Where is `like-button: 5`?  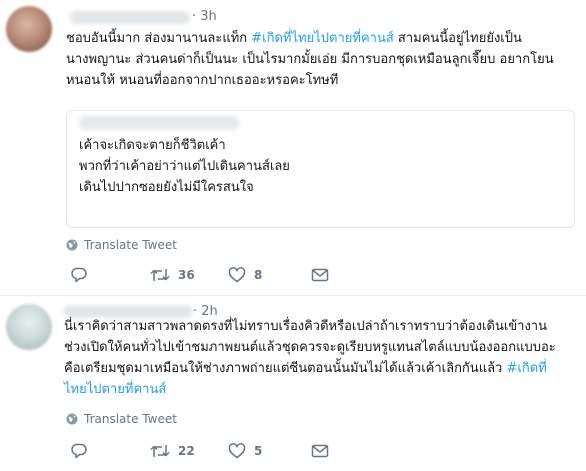 like-button: 5 is located at coordinates (245, 451).